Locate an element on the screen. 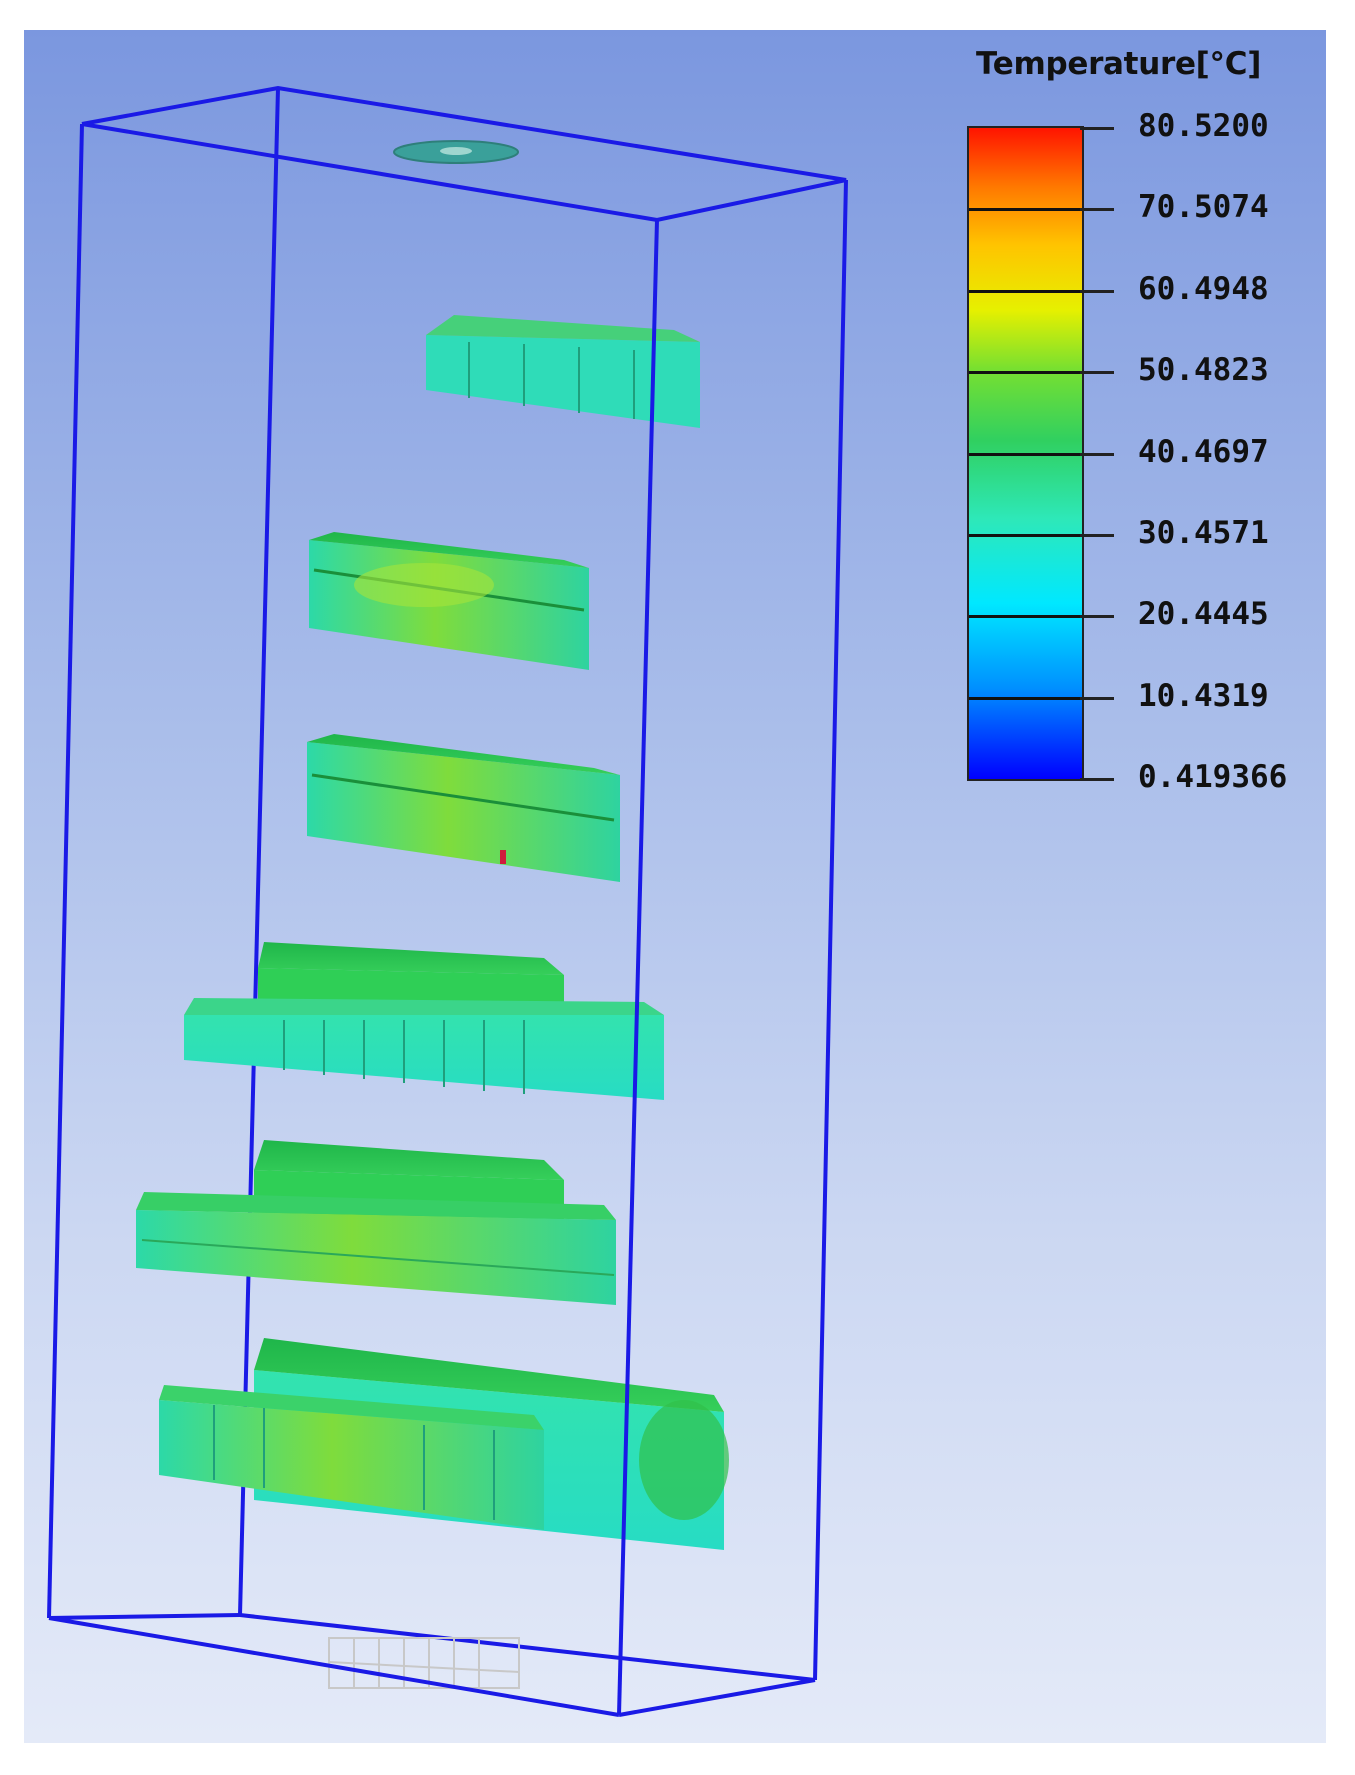  legend-tick-label: 30.4571 is located at coordinates (1203, 532).